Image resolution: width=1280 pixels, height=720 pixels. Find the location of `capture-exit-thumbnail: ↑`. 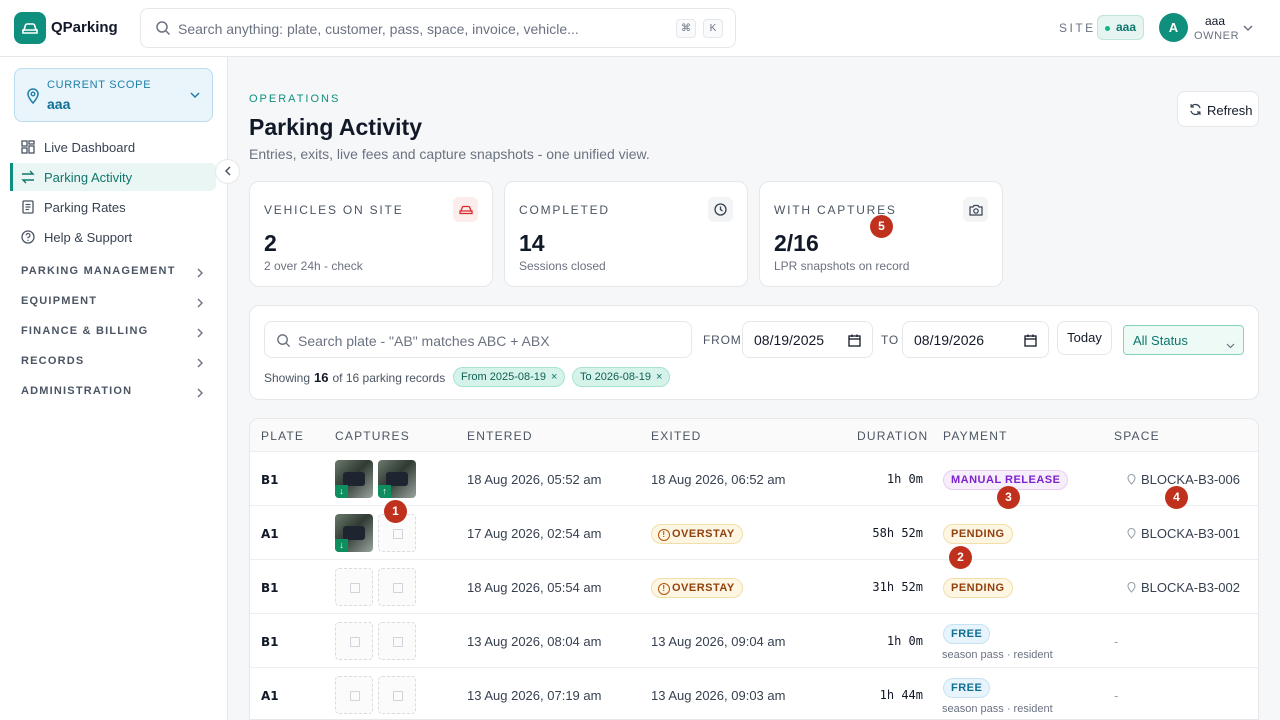

capture-exit-thumbnail: ↑ is located at coordinates (397, 479).